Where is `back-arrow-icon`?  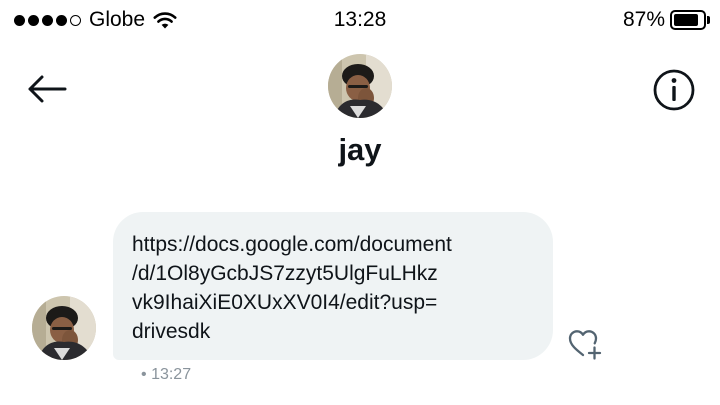
back-arrow-icon is located at coordinates (47, 89).